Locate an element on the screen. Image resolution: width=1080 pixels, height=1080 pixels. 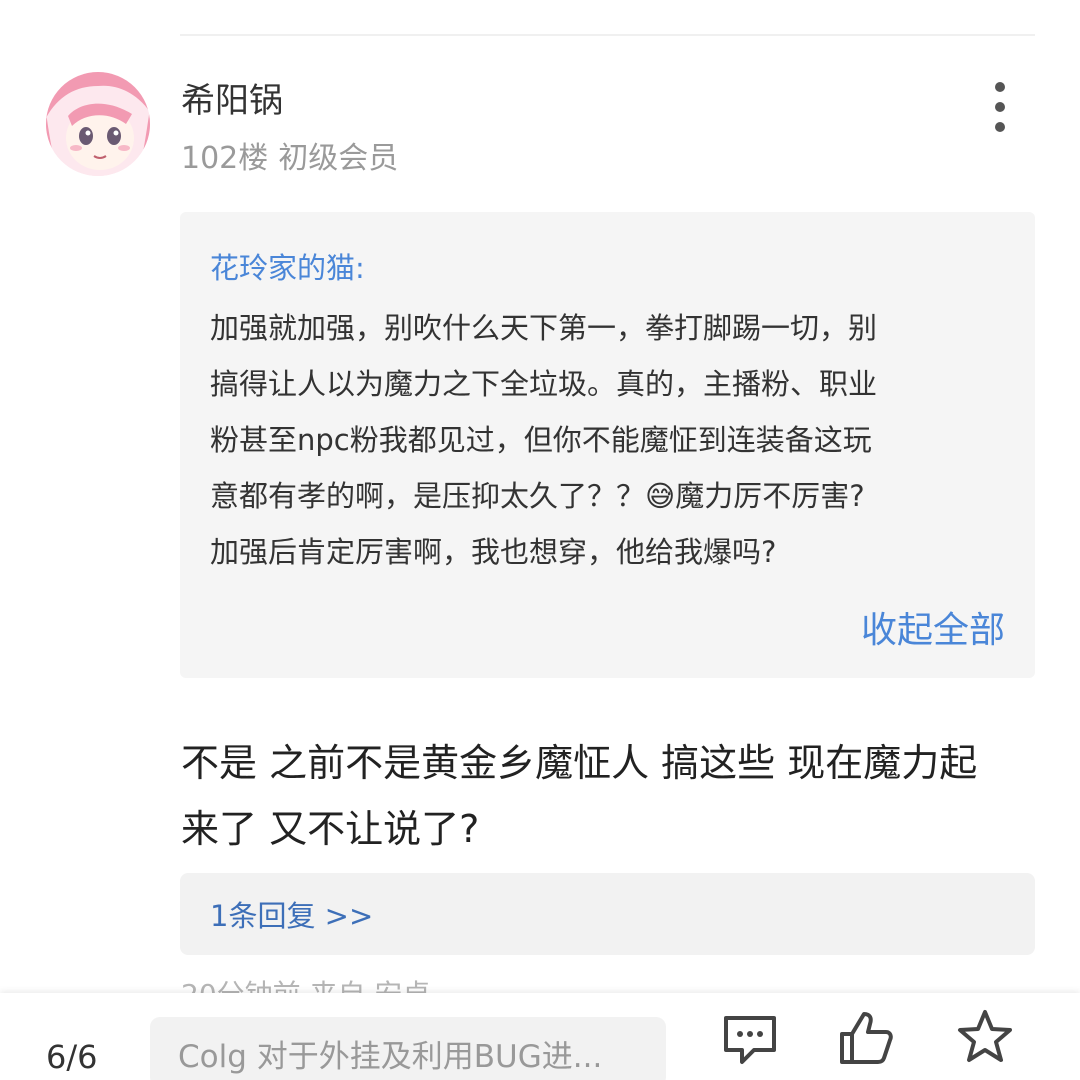
floor-number: 102楼 is located at coordinates (225, 158).